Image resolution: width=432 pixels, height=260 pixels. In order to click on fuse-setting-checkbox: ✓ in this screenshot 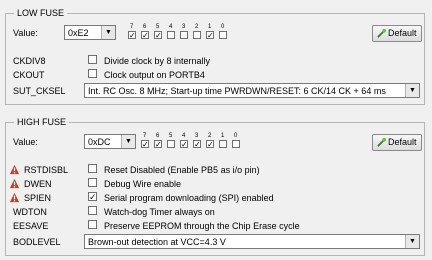, I will do `click(92, 197)`.